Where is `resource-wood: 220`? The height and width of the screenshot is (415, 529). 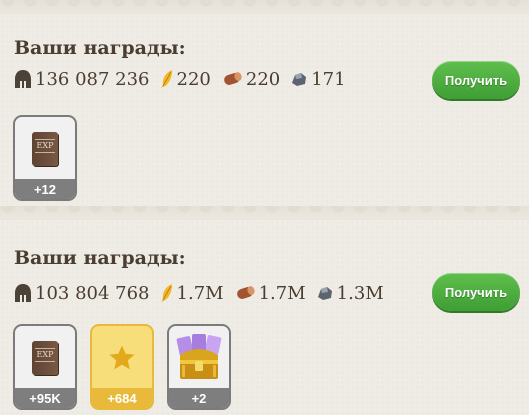
resource-wood: 220 is located at coordinates (250, 79).